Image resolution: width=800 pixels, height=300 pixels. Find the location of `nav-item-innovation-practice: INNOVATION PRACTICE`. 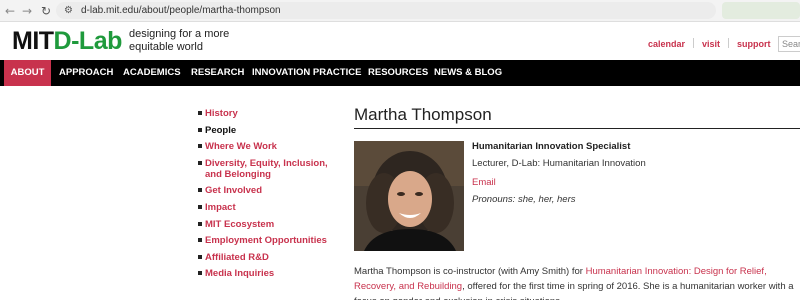

nav-item-innovation-practice: INNOVATION PRACTICE is located at coordinates (306, 73).